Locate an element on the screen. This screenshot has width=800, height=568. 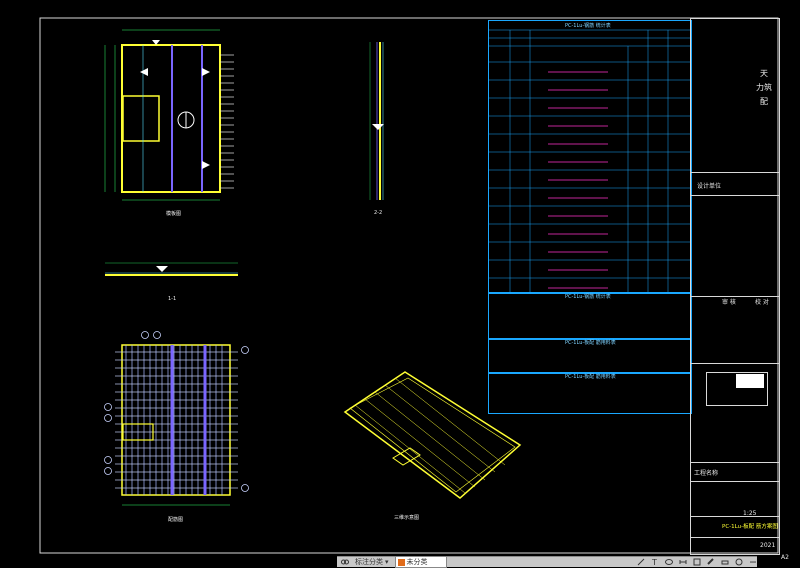
plan-view-label: 模板图 is located at coordinates (174, 214).